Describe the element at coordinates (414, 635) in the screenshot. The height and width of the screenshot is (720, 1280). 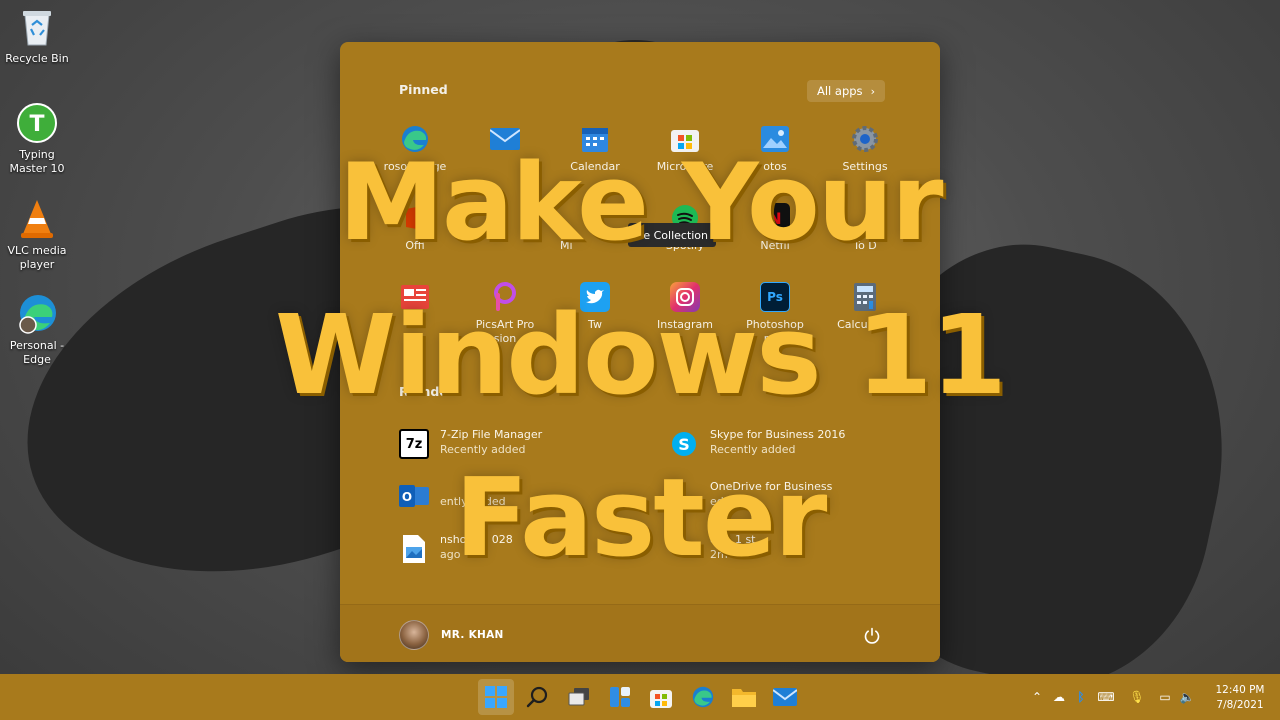
I see `avatar` at that location.